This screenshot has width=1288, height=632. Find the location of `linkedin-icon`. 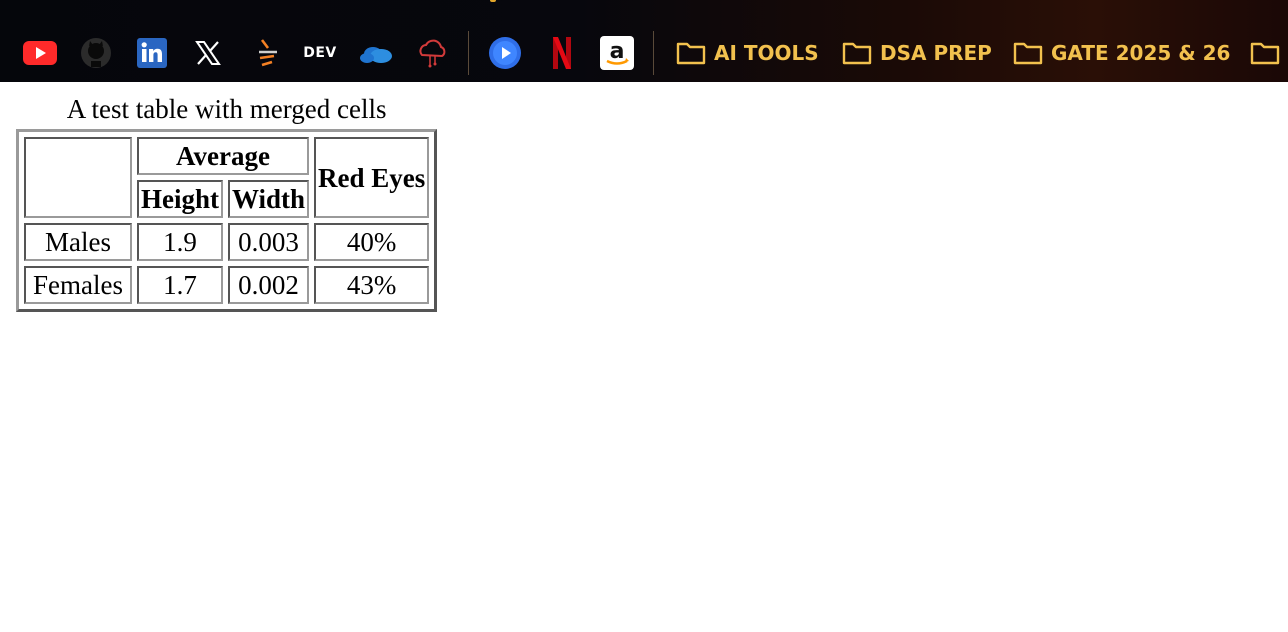

linkedin-icon is located at coordinates (152, 53).